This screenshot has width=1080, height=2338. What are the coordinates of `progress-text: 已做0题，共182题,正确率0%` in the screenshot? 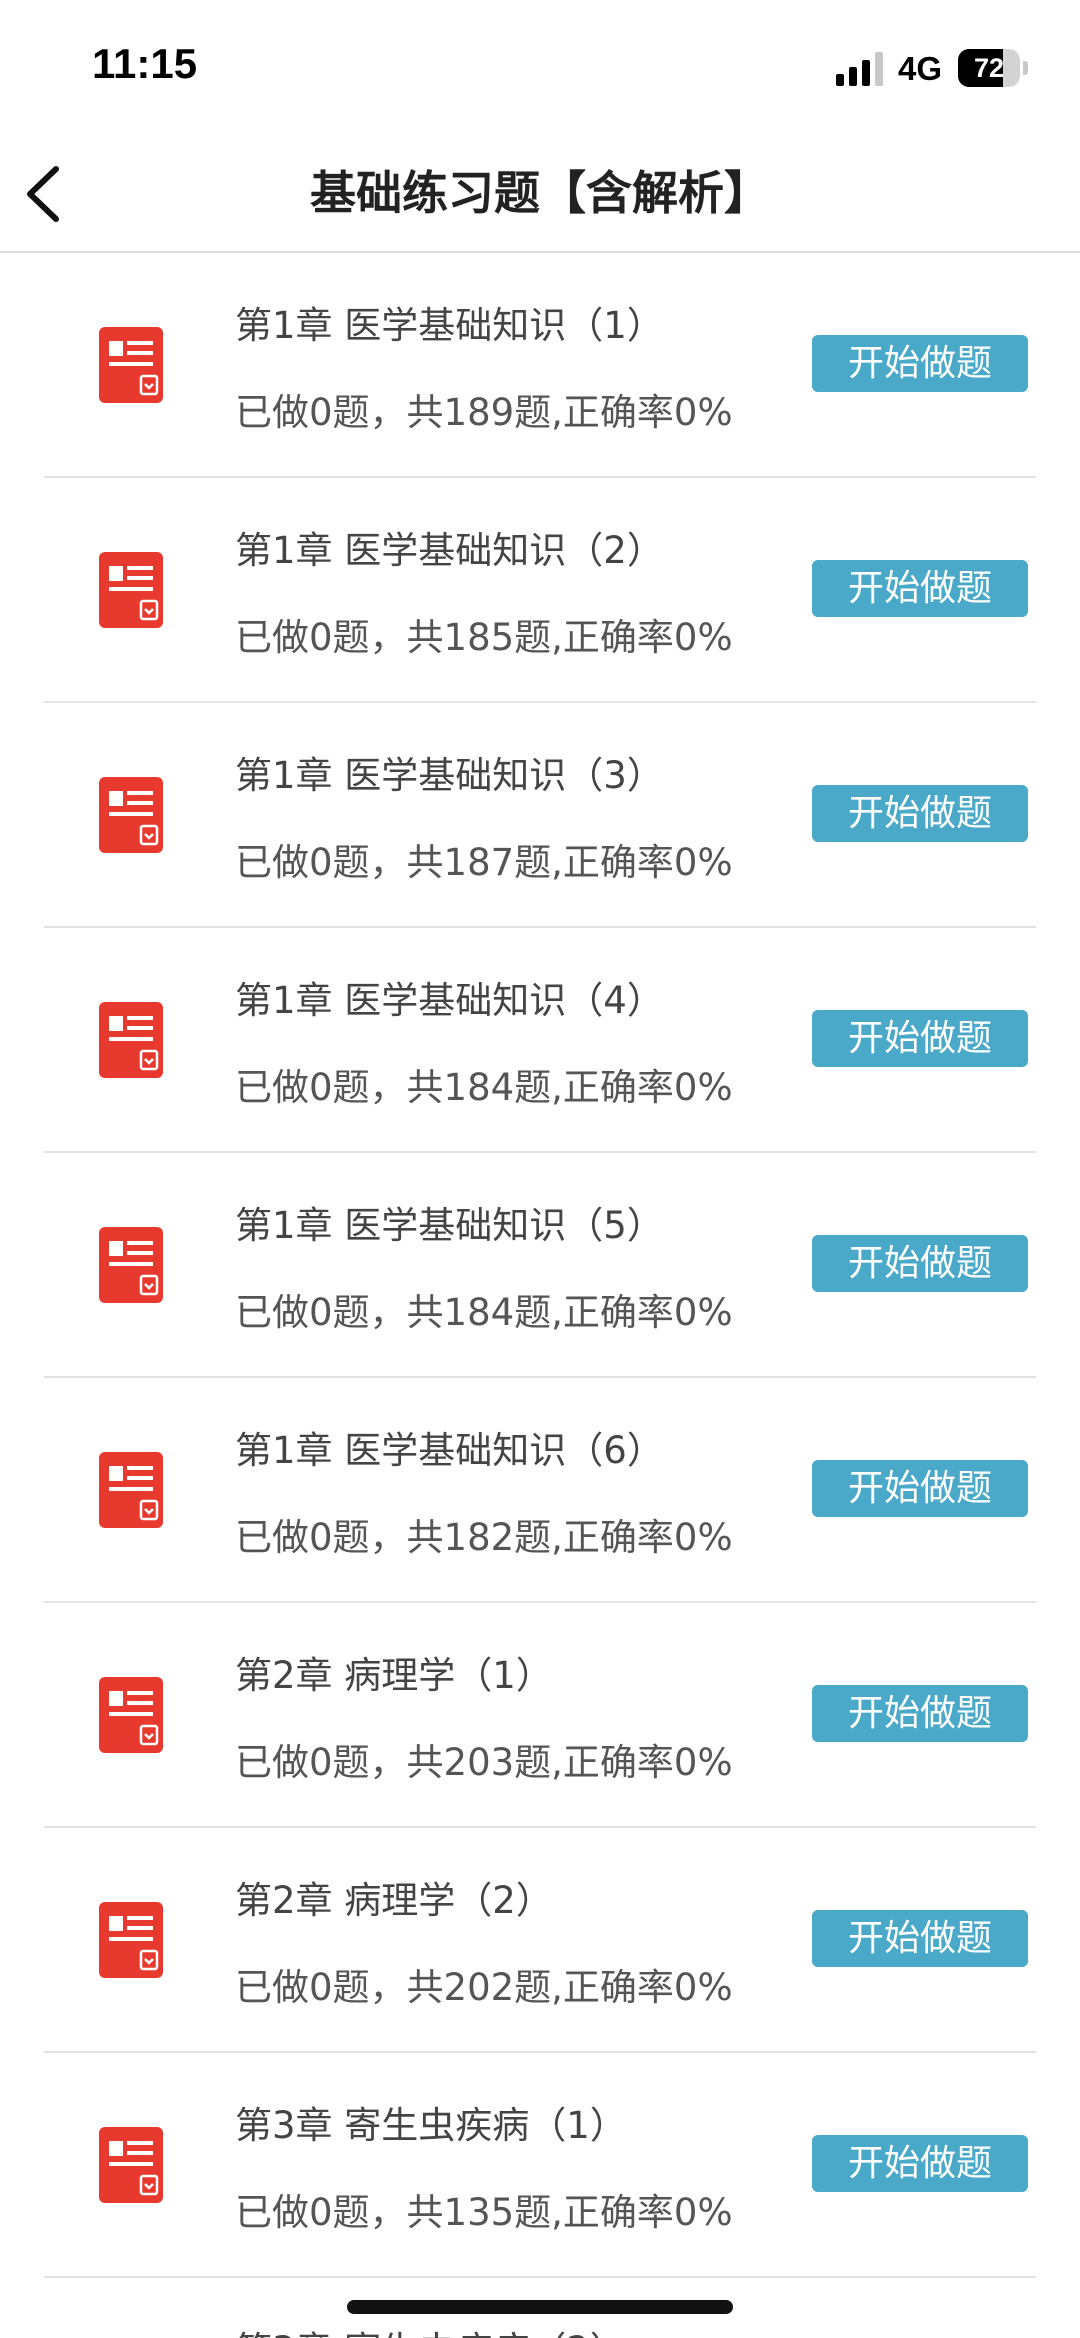 It's located at (484, 1537).